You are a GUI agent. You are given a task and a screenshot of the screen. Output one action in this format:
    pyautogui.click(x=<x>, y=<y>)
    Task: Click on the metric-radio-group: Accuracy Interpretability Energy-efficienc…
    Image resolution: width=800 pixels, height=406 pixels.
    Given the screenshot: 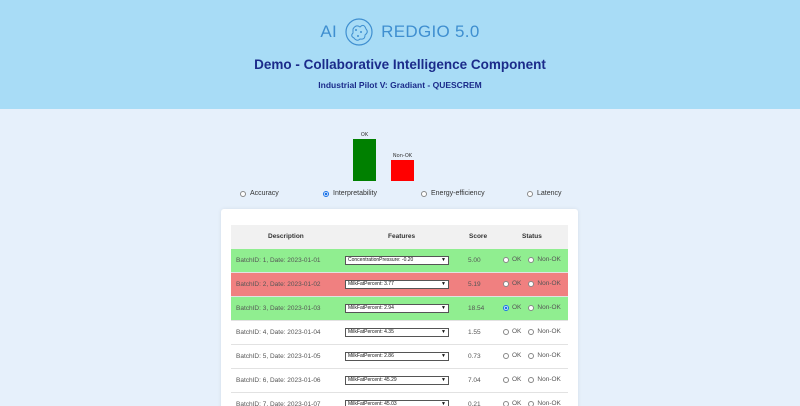 What is the action you would take?
    pyautogui.click(x=400, y=196)
    